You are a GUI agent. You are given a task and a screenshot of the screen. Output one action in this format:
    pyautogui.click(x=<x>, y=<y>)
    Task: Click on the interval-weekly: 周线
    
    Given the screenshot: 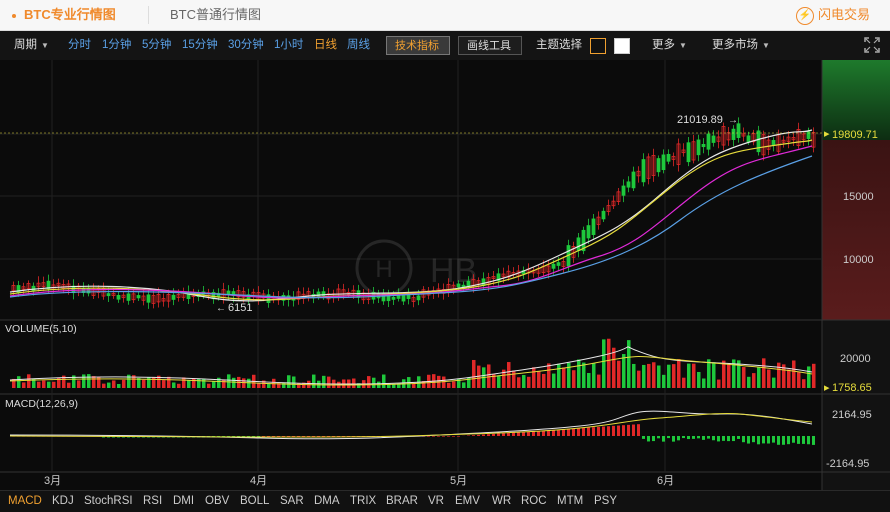 What is the action you would take?
    pyautogui.click(x=358, y=45)
    